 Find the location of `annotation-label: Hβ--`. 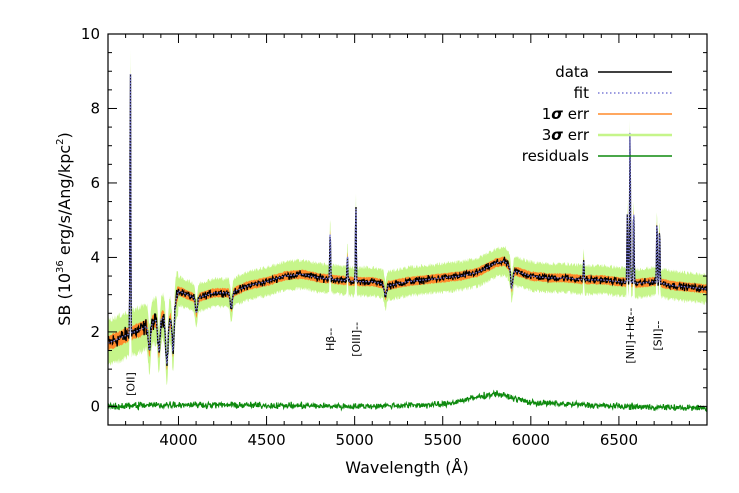

annotation-label: Hβ-- is located at coordinates (330, 339).